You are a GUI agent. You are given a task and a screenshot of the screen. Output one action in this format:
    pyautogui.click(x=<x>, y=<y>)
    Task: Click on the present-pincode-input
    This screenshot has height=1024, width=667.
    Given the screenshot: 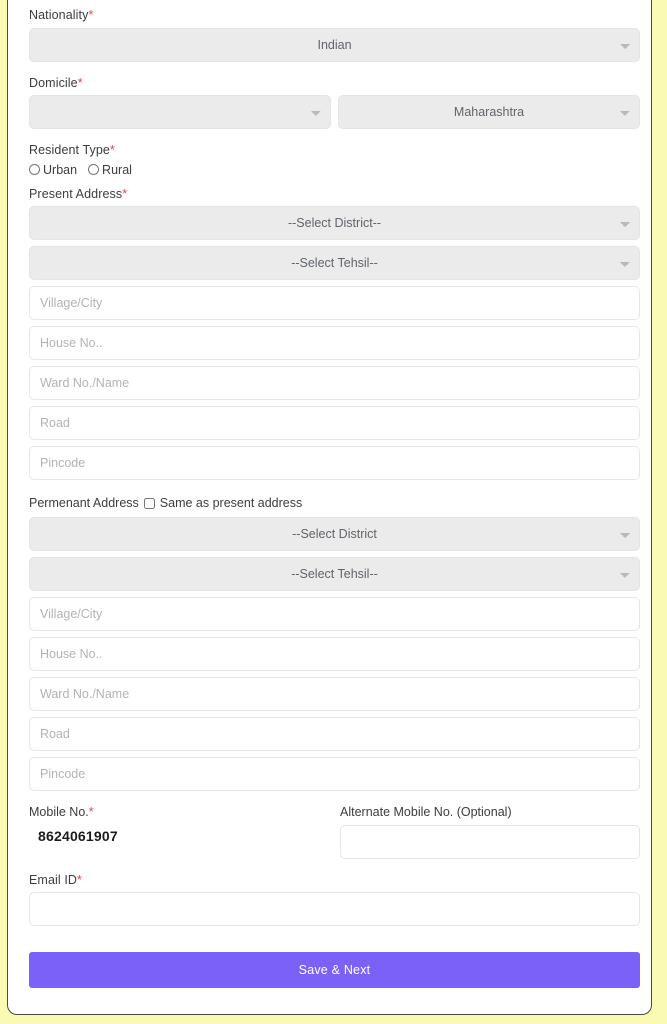 What is the action you would take?
    pyautogui.click(x=334, y=463)
    